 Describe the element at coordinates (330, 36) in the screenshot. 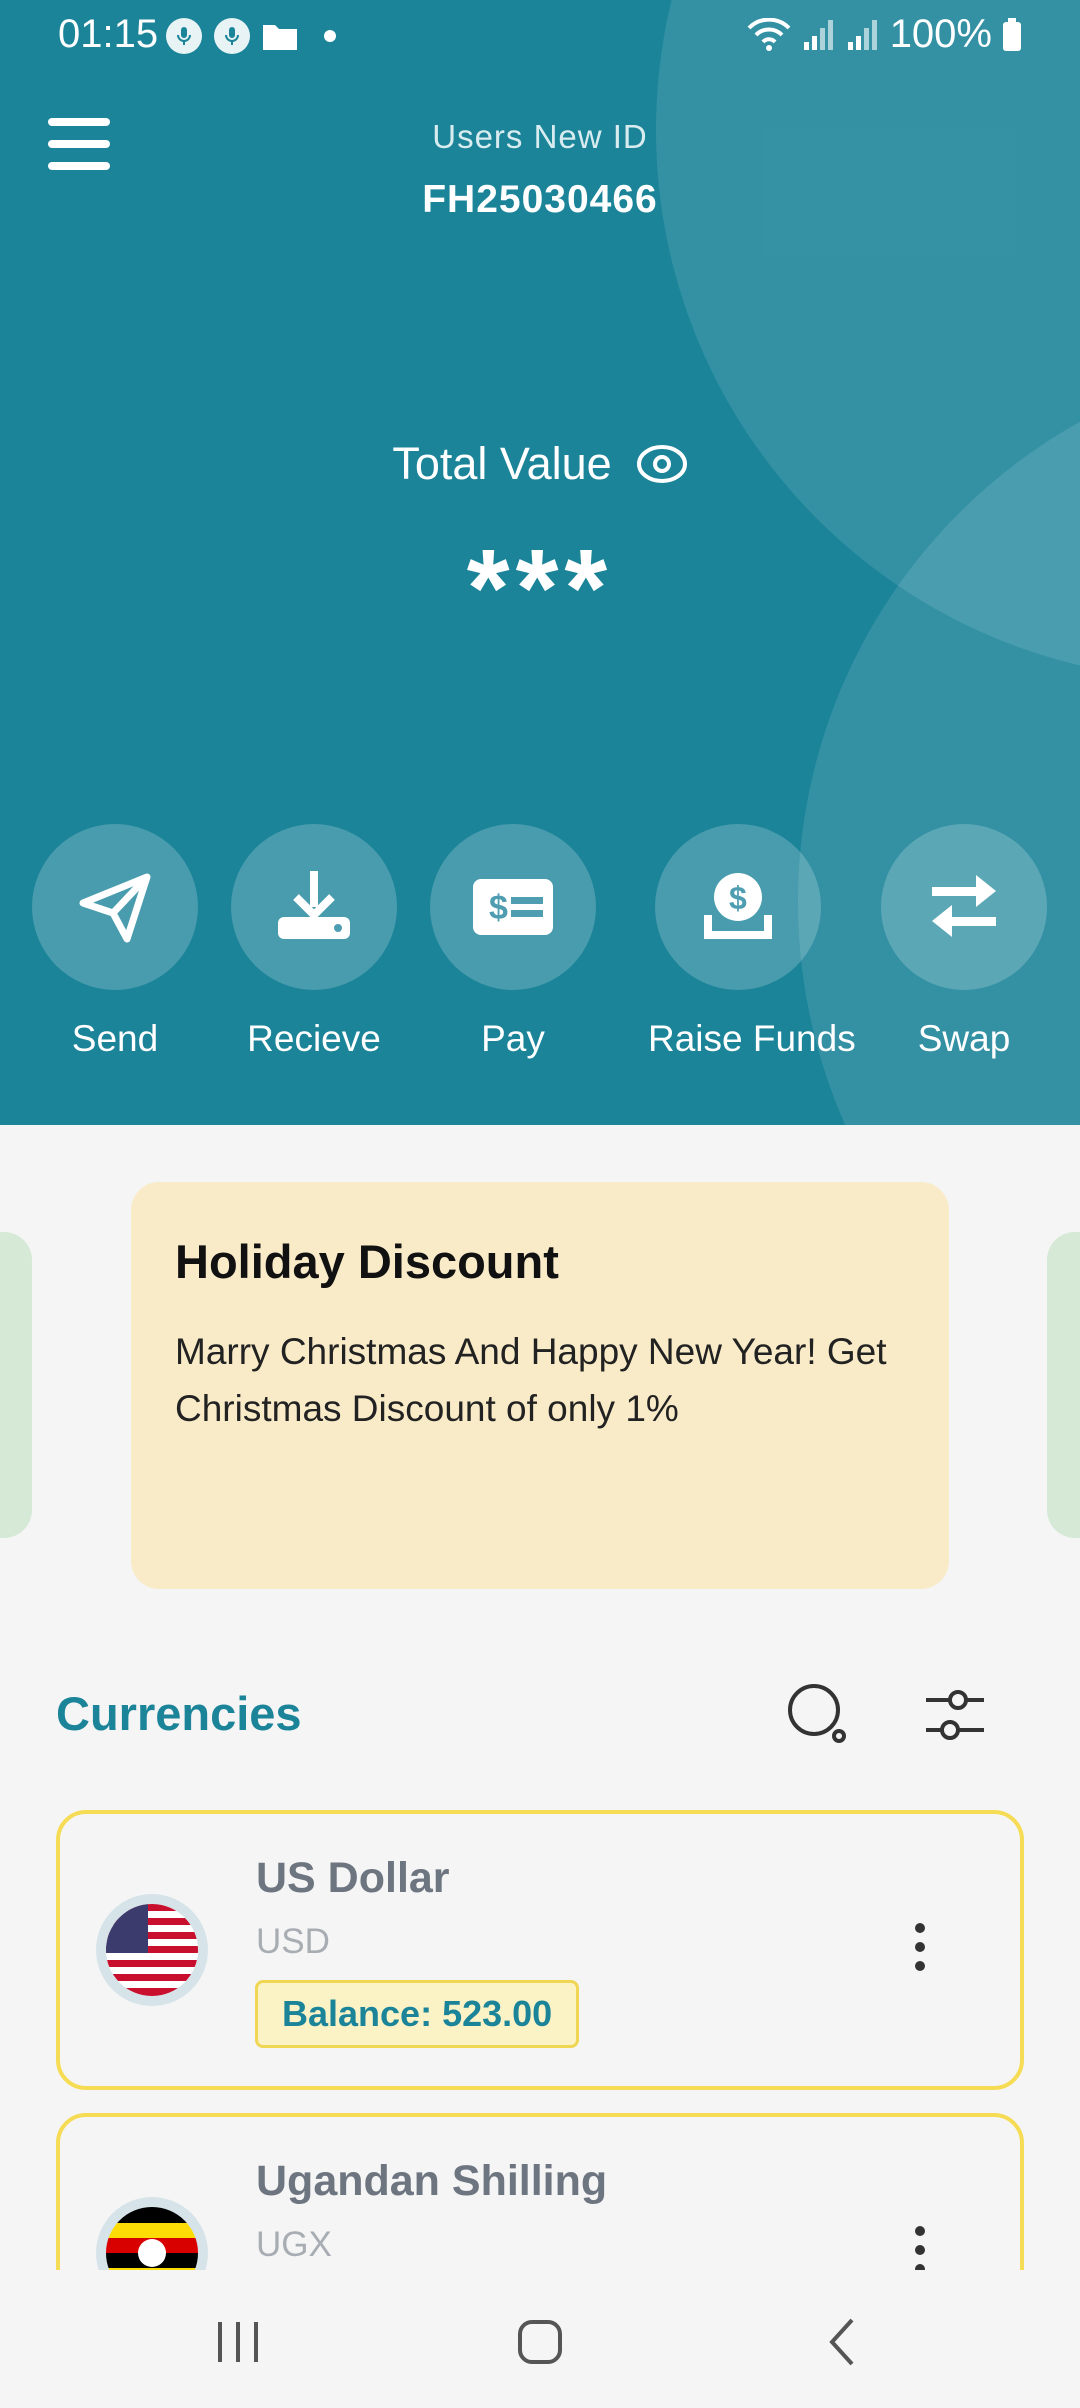

I see `dot-icon` at that location.